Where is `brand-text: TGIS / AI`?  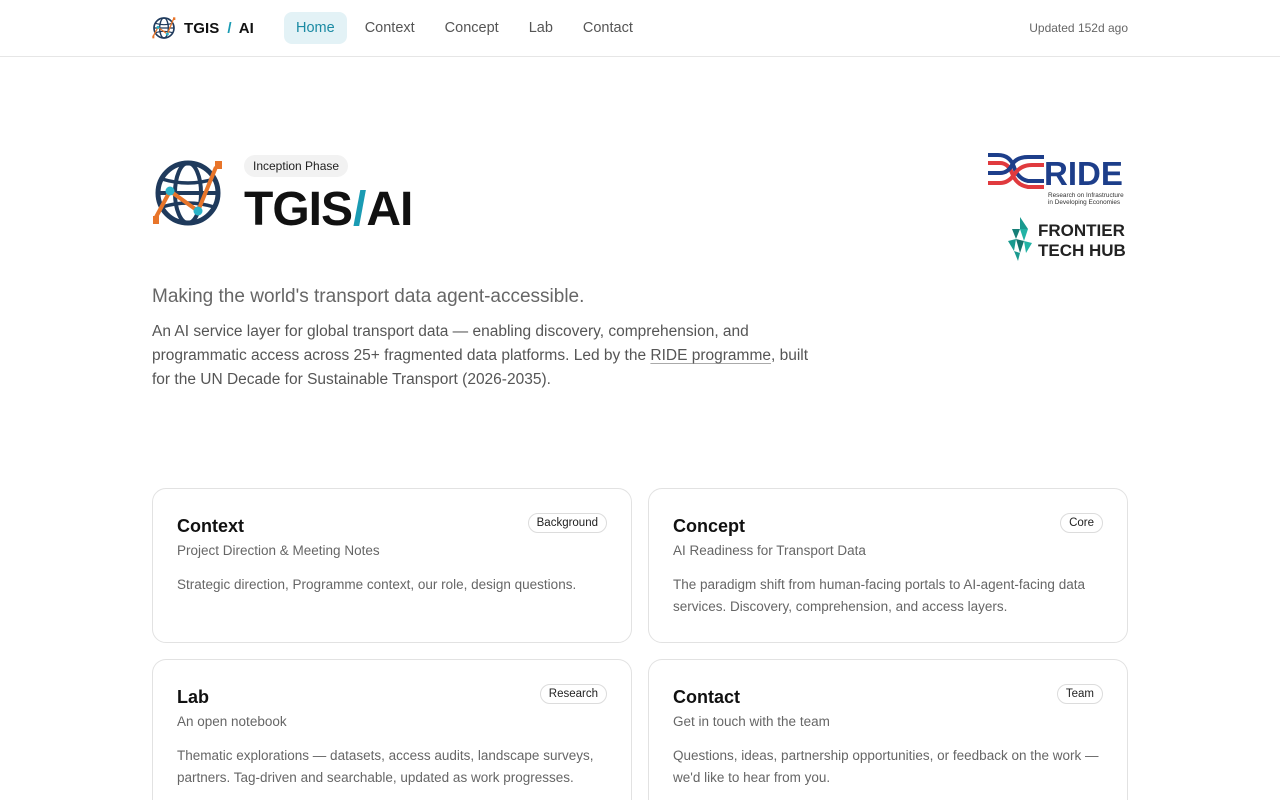 brand-text: TGIS / AI is located at coordinates (219, 28).